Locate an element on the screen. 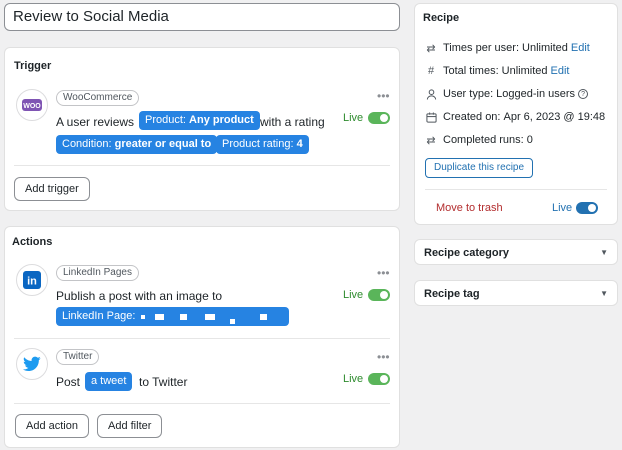 The width and height of the screenshot is (622, 450). rating-token-value: 4 is located at coordinates (299, 144).